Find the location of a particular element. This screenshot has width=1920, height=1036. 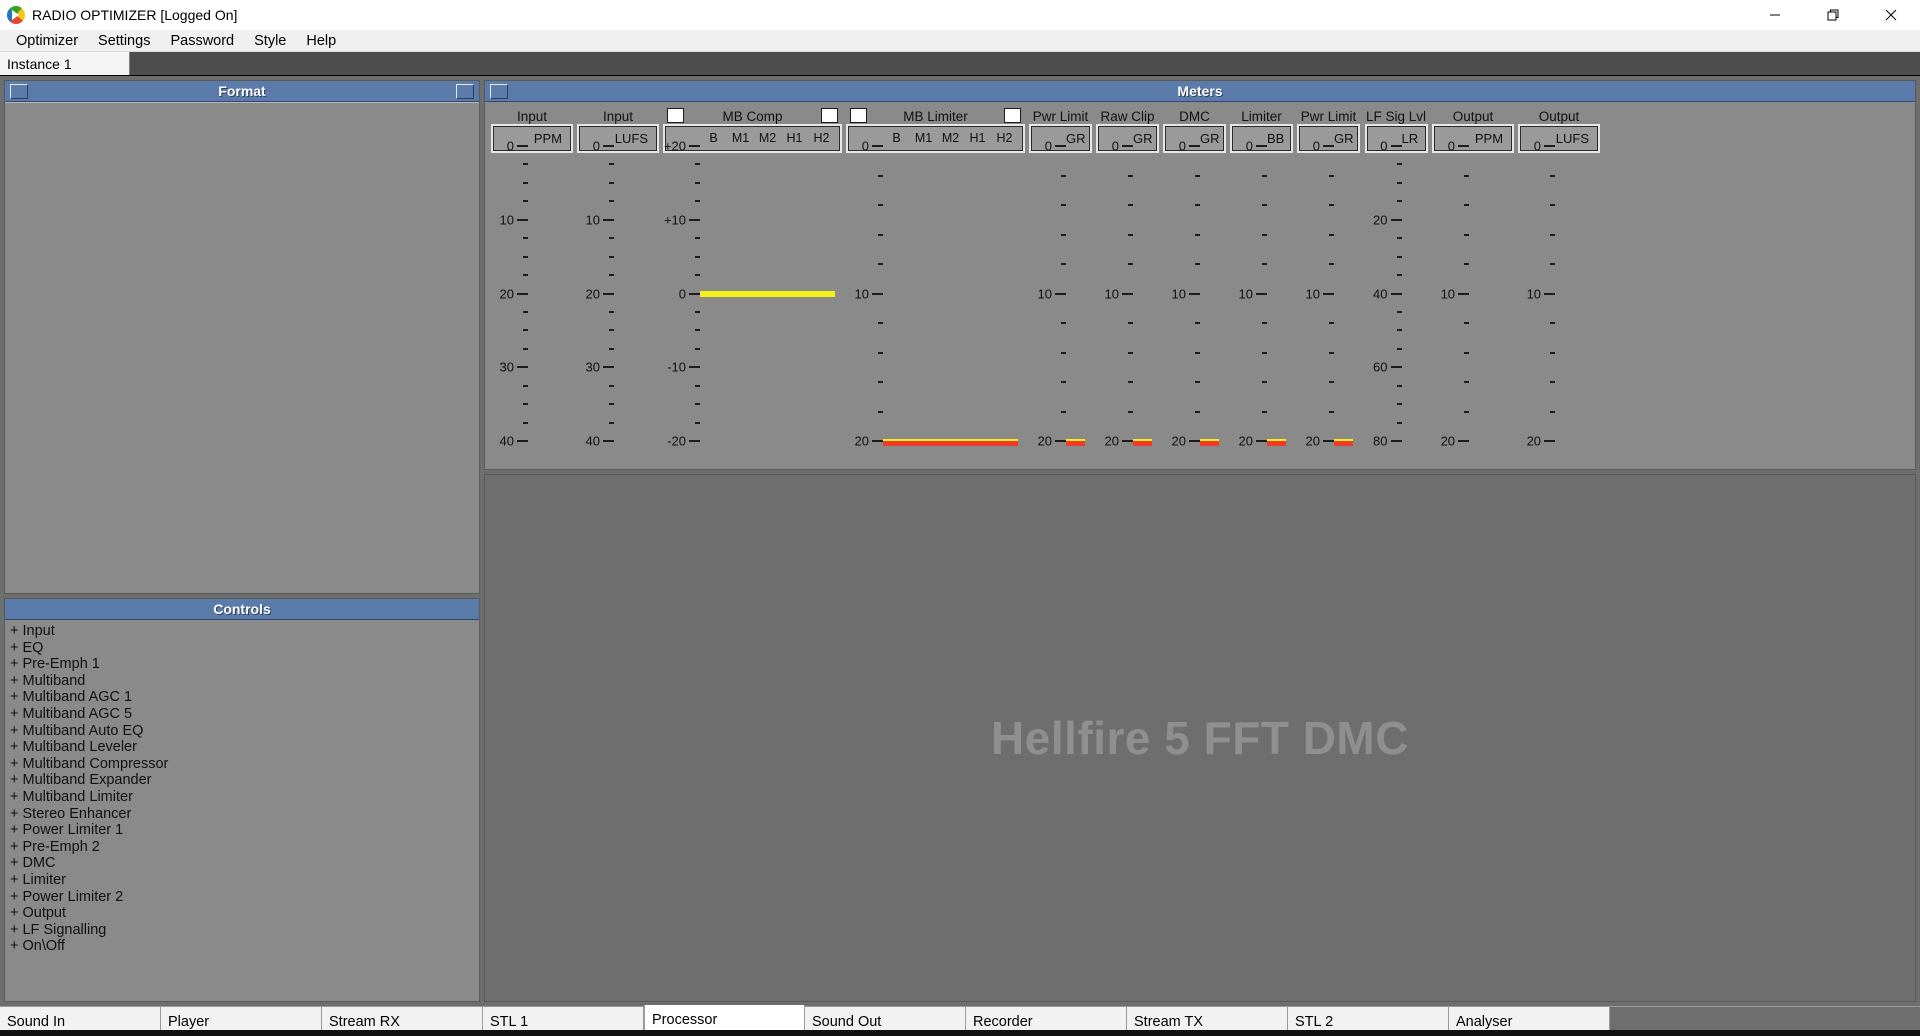

meter-frame: PPM 0 10 20 is located at coordinates (1473, 287).